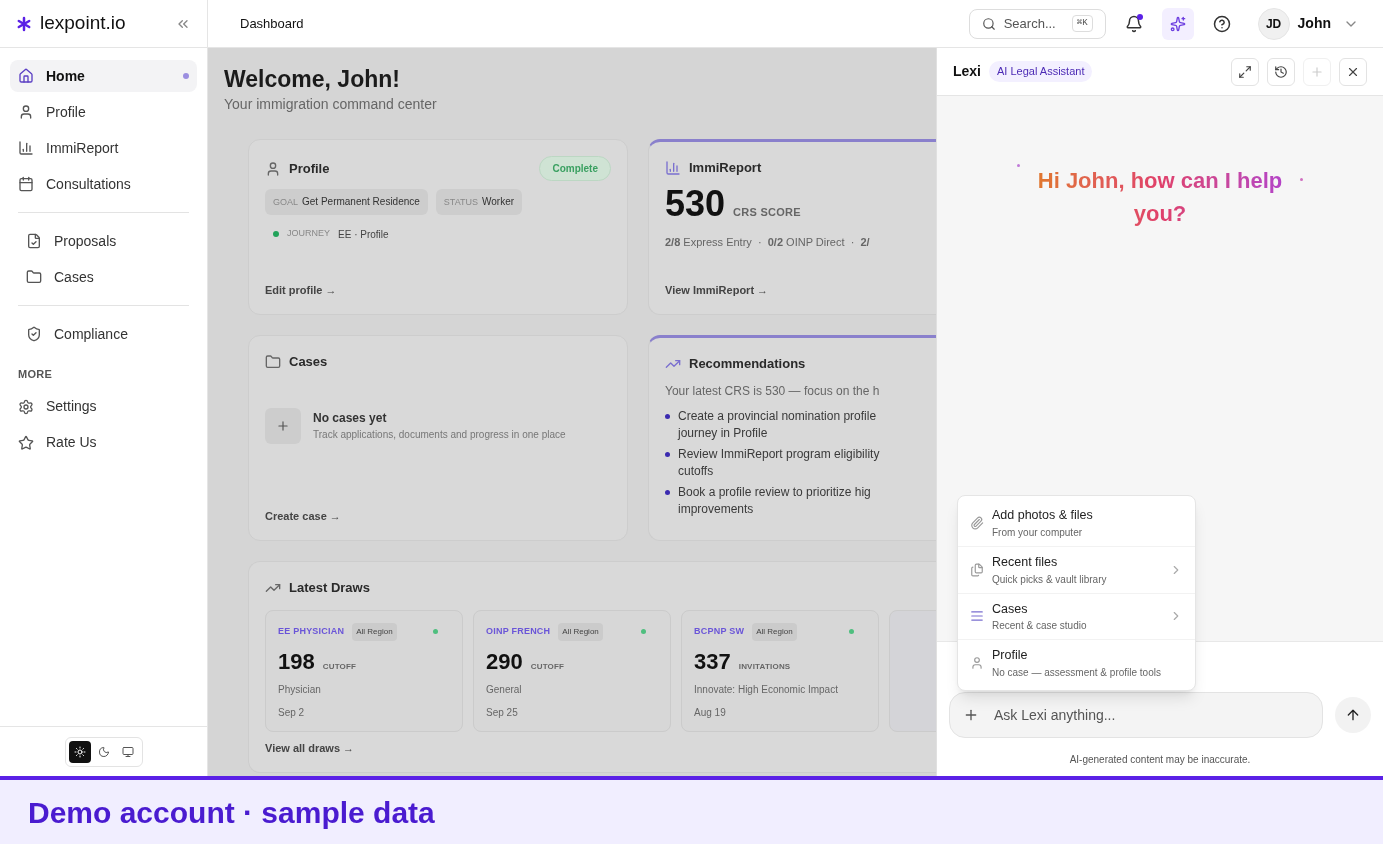  What do you see at coordinates (103, 442) in the screenshot?
I see `sidebar-item: Rate Us` at bounding box center [103, 442].